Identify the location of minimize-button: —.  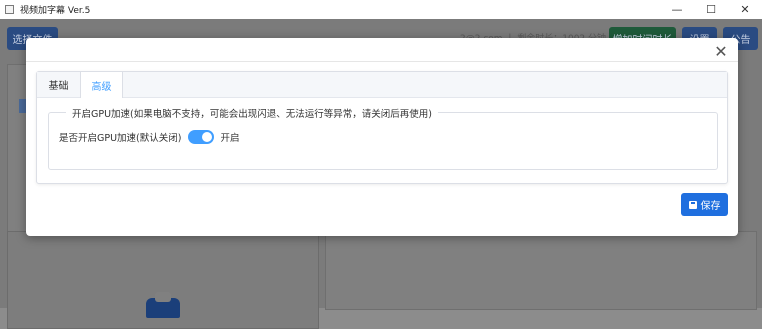
(677, 9).